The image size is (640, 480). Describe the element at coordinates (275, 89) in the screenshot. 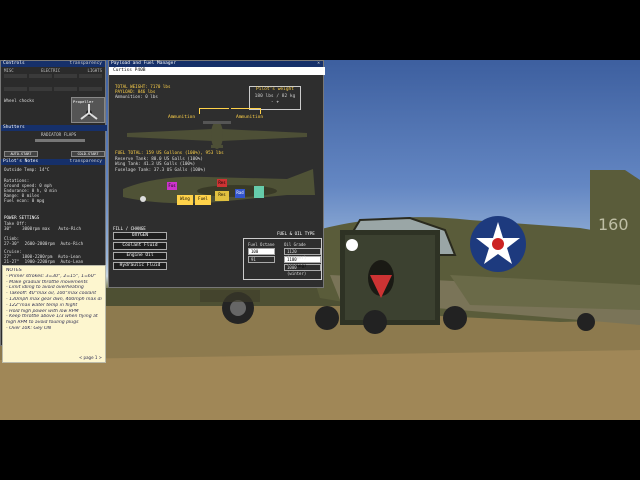

I see `pilot-weight-title: Pilot's weight` at that location.